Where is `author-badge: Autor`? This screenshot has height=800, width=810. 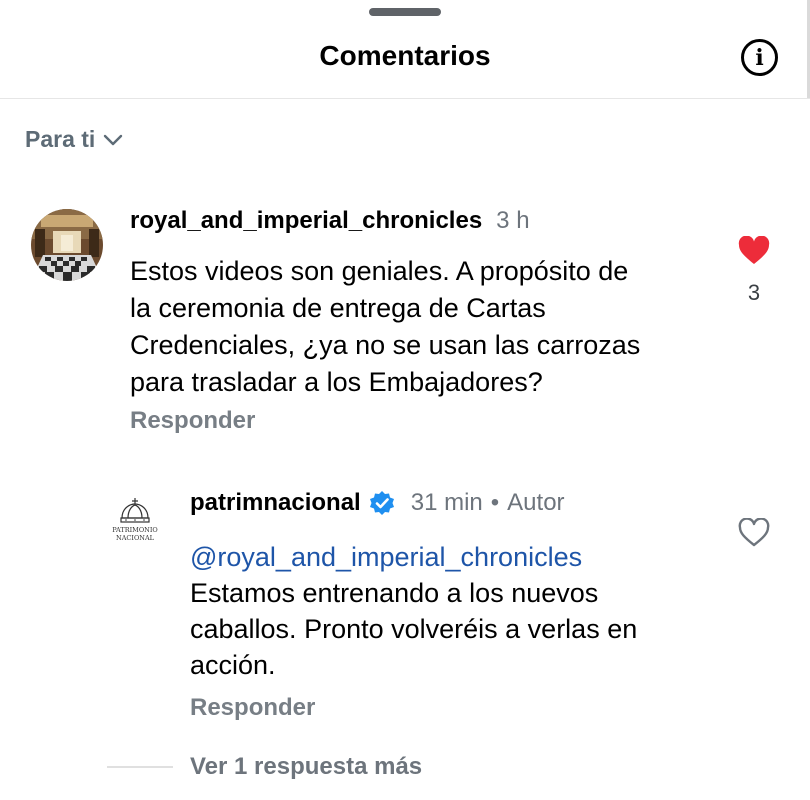 author-badge: Autor is located at coordinates (536, 502).